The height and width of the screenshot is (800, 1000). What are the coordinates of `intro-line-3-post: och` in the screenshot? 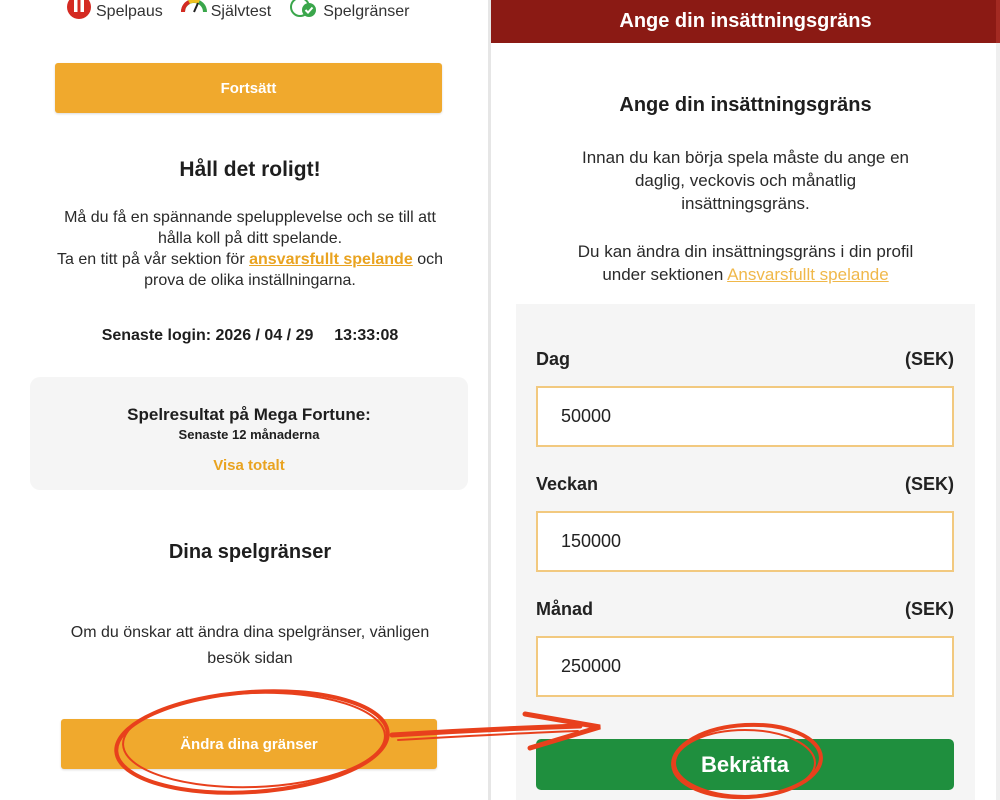 It's located at (430, 259).